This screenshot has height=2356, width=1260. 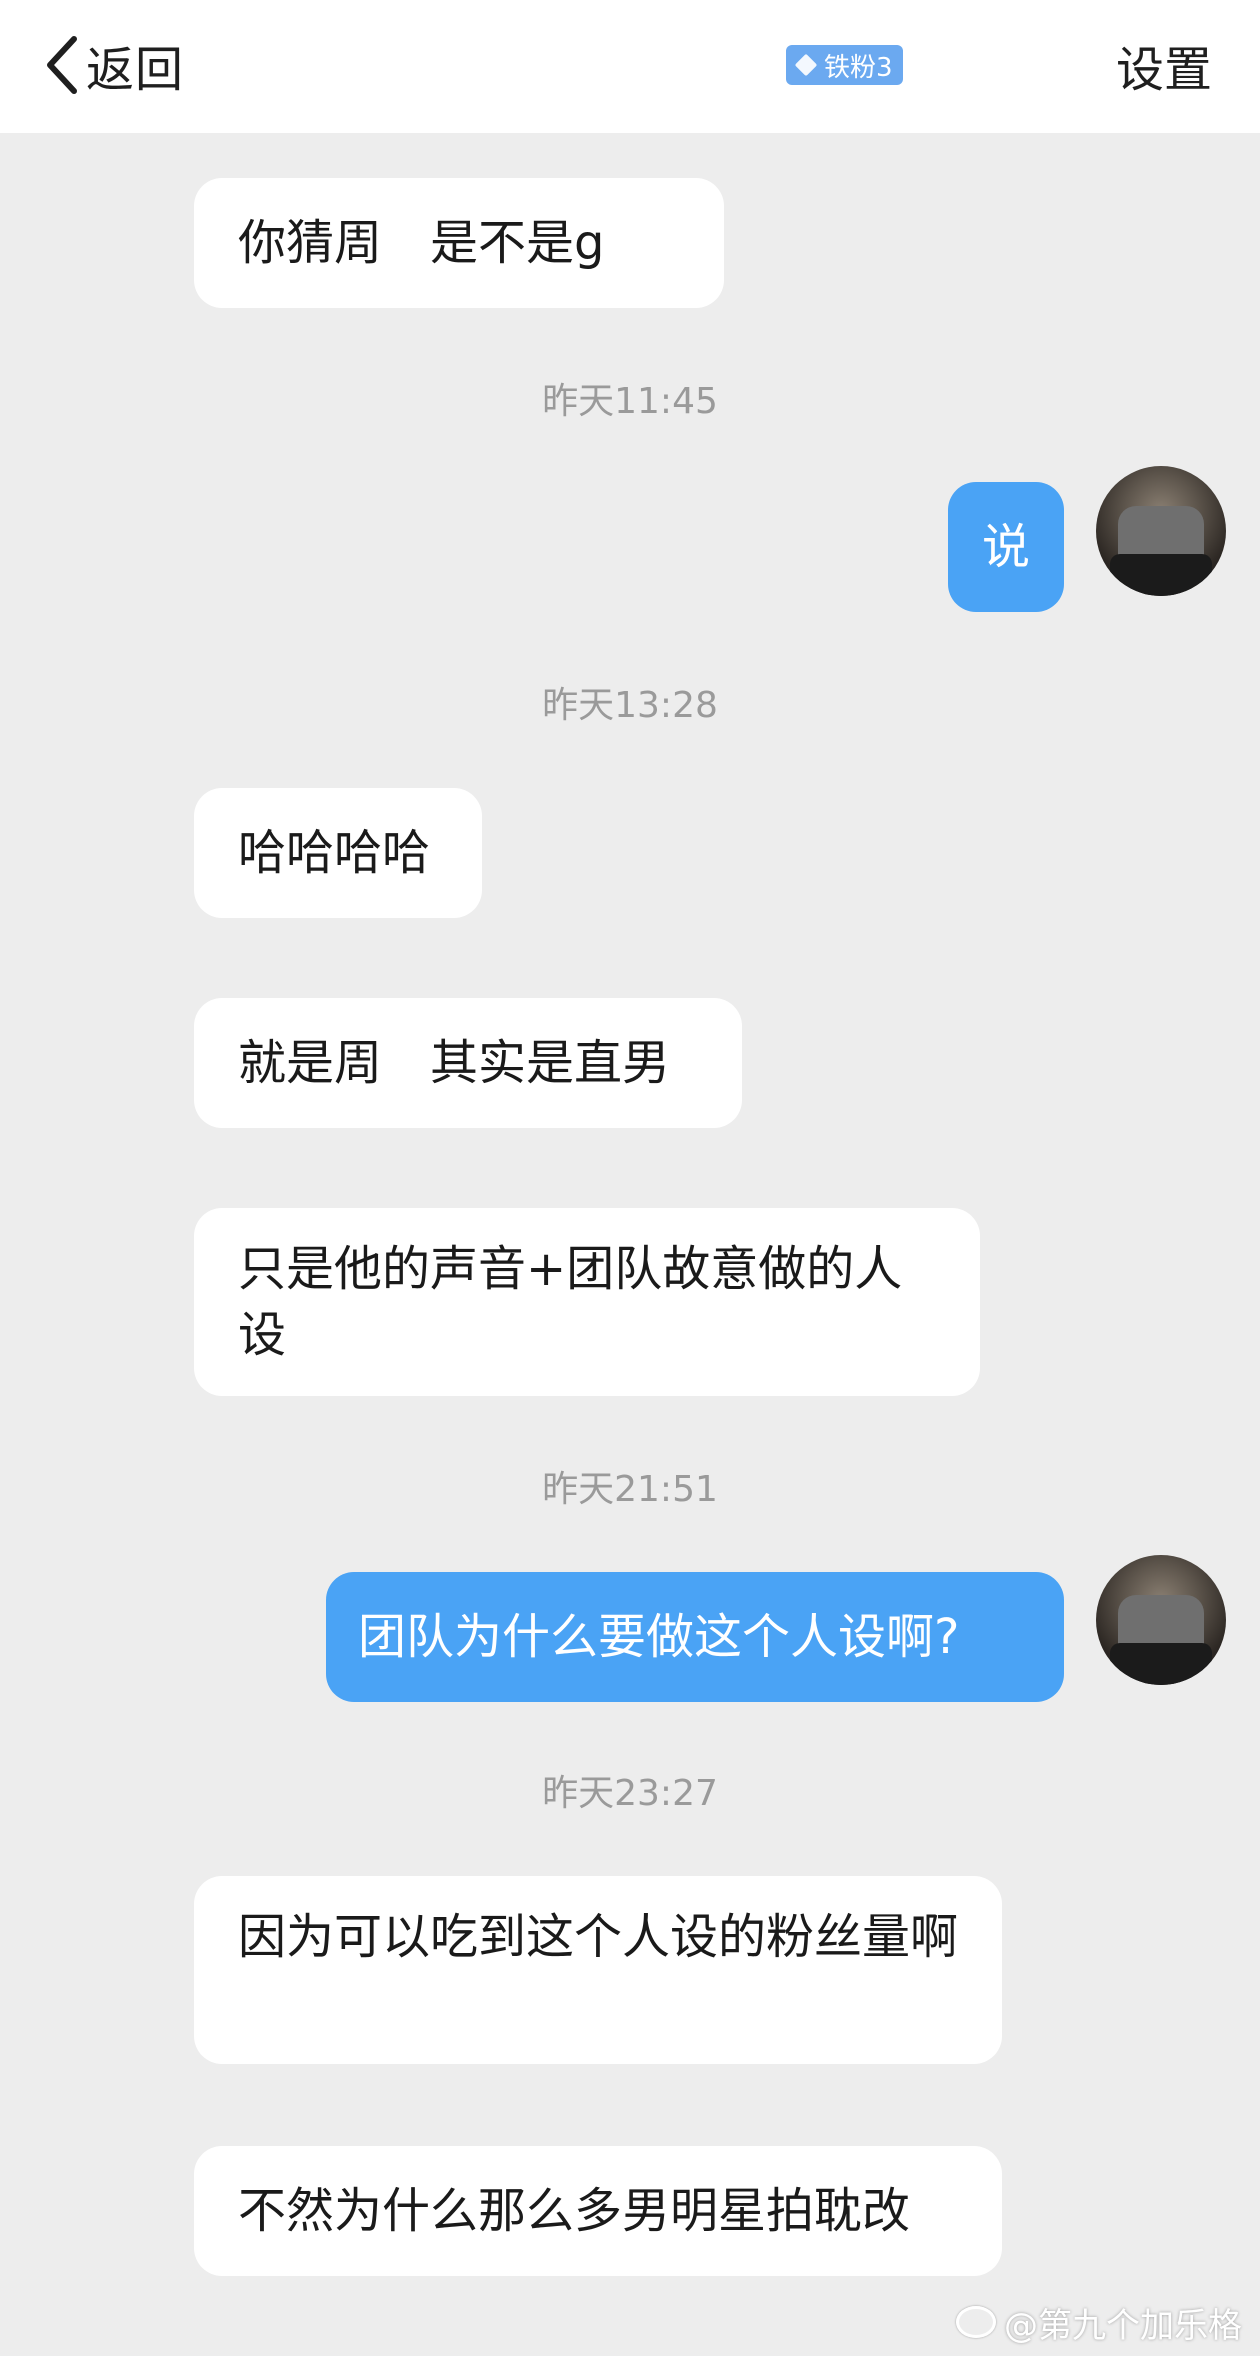 What do you see at coordinates (1006, 547) in the screenshot?
I see `message-bubble-outgoing: 说` at bounding box center [1006, 547].